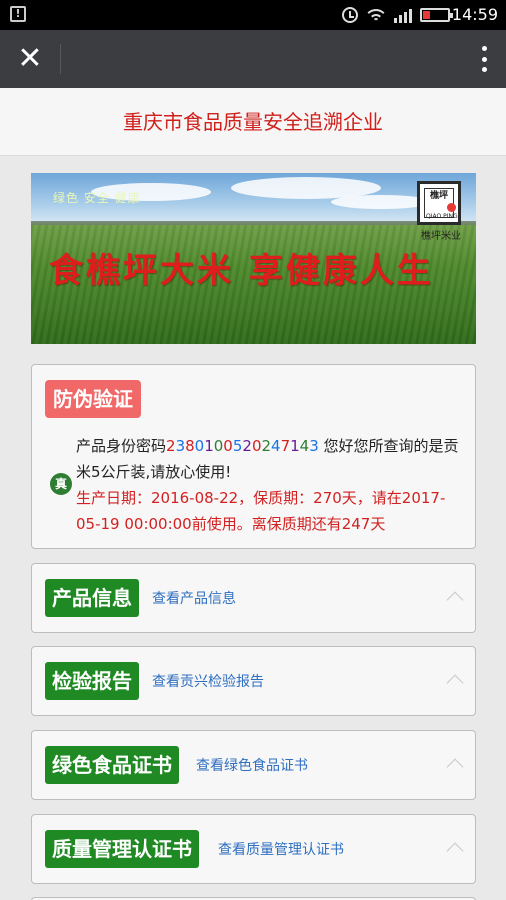 The image size is (506, 900). Describe the element at coordinates (122, 849) in the screenshot. I see `section-title: 质量管理认证书` at that location.